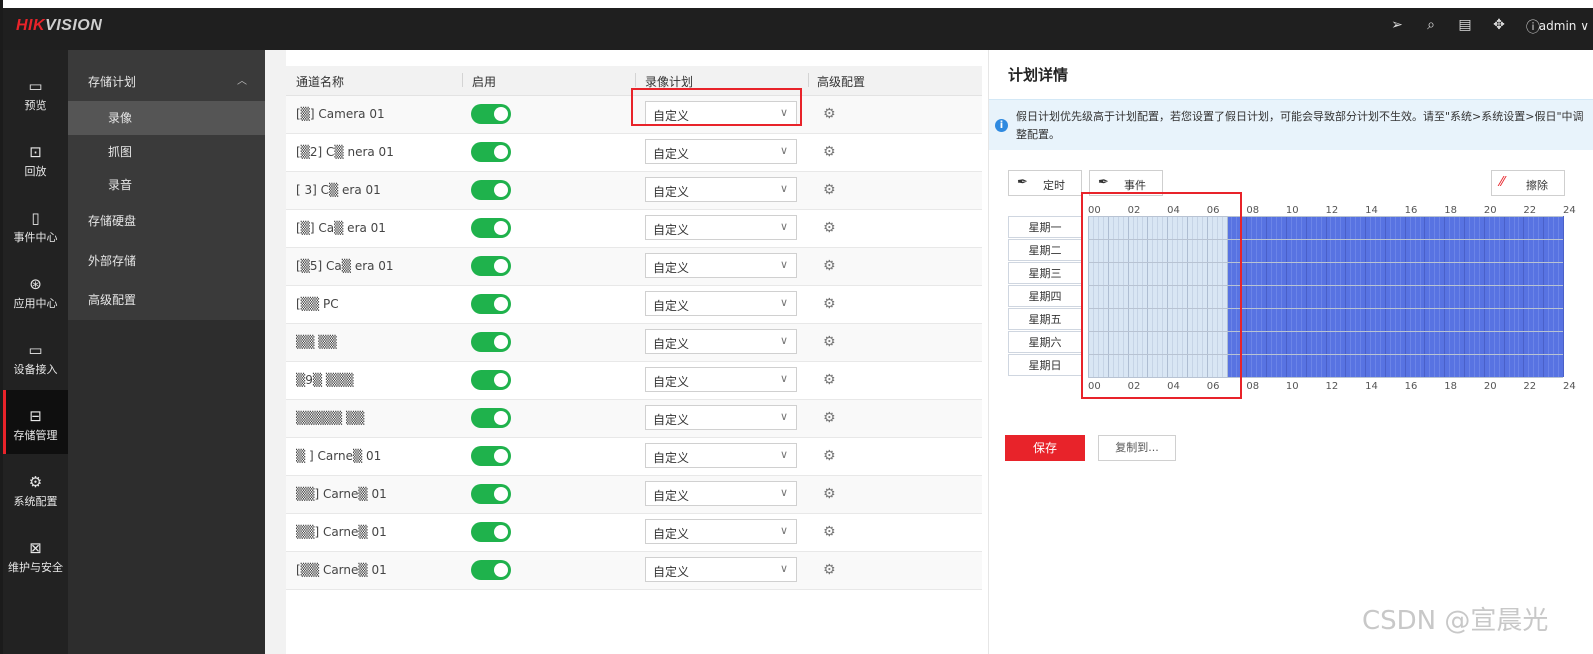 The image size is (1593, 654). I want to click on nav-playback: ⊡ 回放, so click(35, 160).